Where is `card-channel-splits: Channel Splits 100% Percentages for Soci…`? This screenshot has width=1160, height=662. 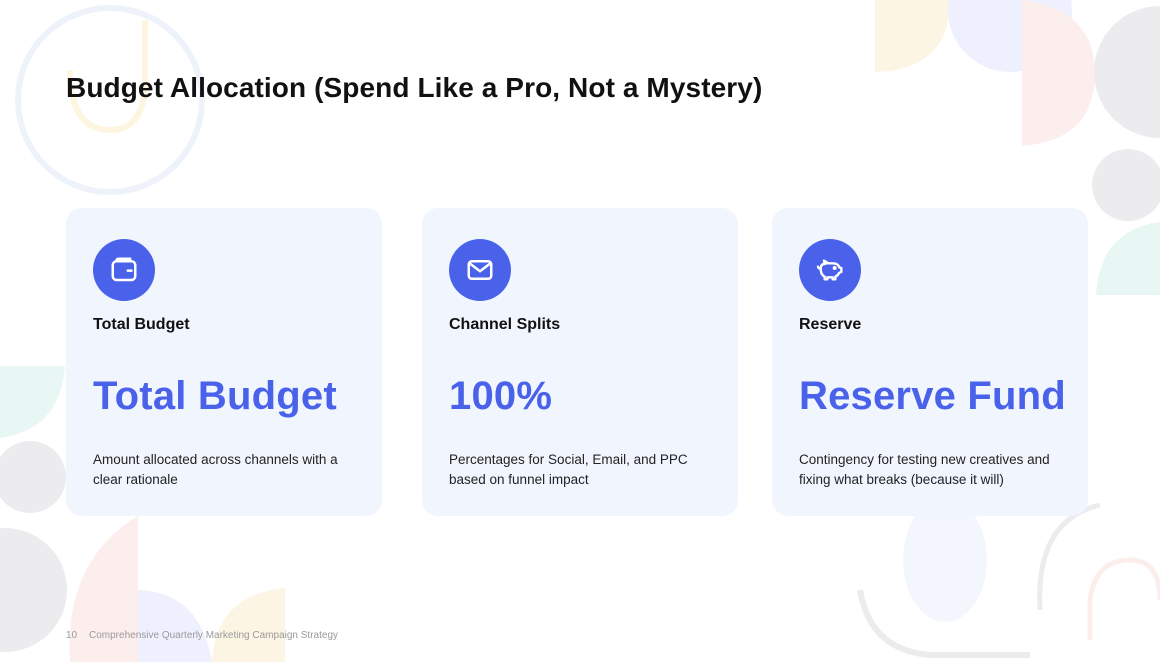
card-channel-splits: Channel Splits 100% Percentages for Soci… is located at coordinates (580, 362).